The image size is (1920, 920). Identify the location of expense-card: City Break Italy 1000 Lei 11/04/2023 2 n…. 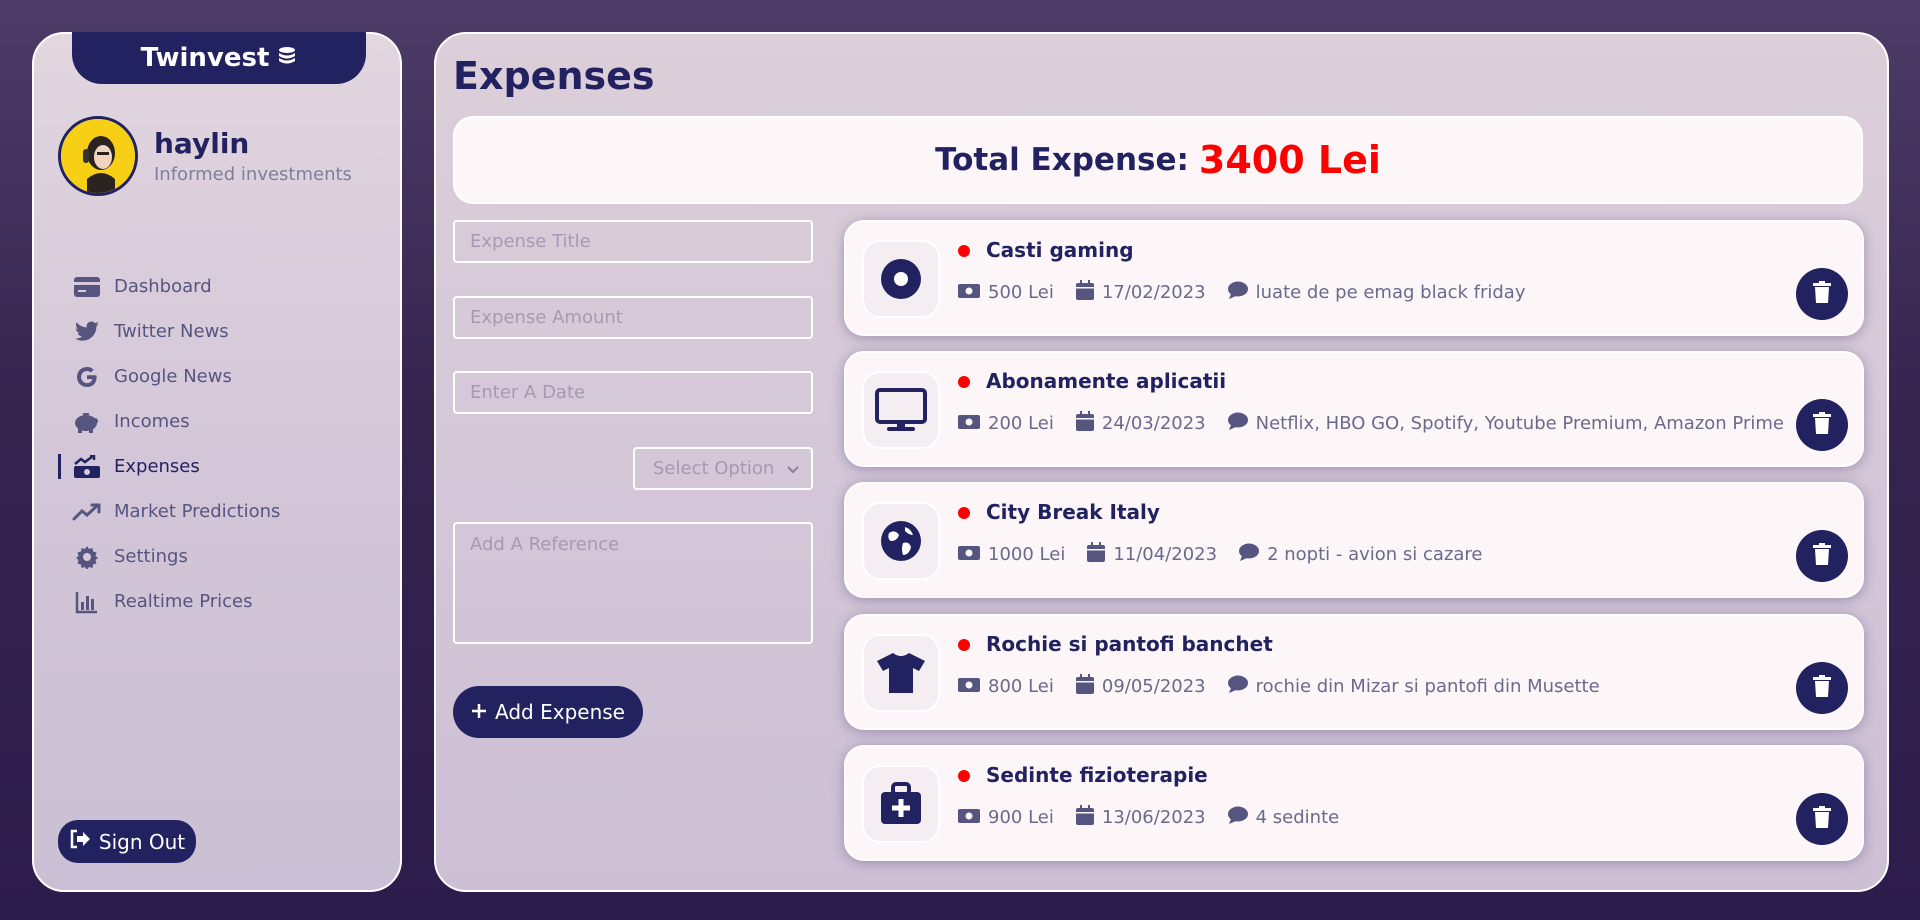
(1354, 540).